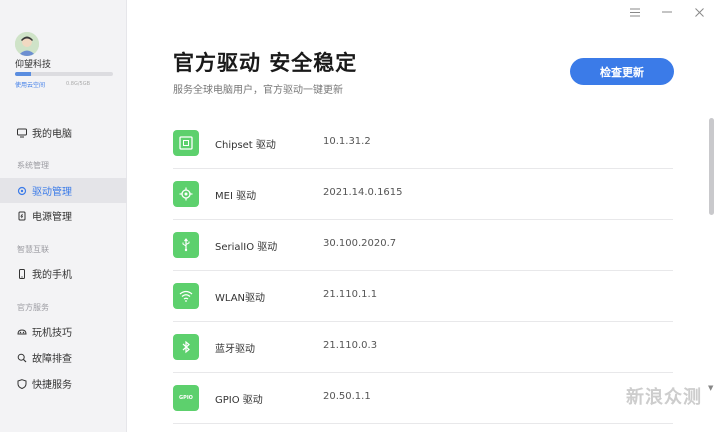  What do you see at coordinates (186, 347) in the screenshot?
I see `bluetooth-icon` at bounding box center [186, 347].